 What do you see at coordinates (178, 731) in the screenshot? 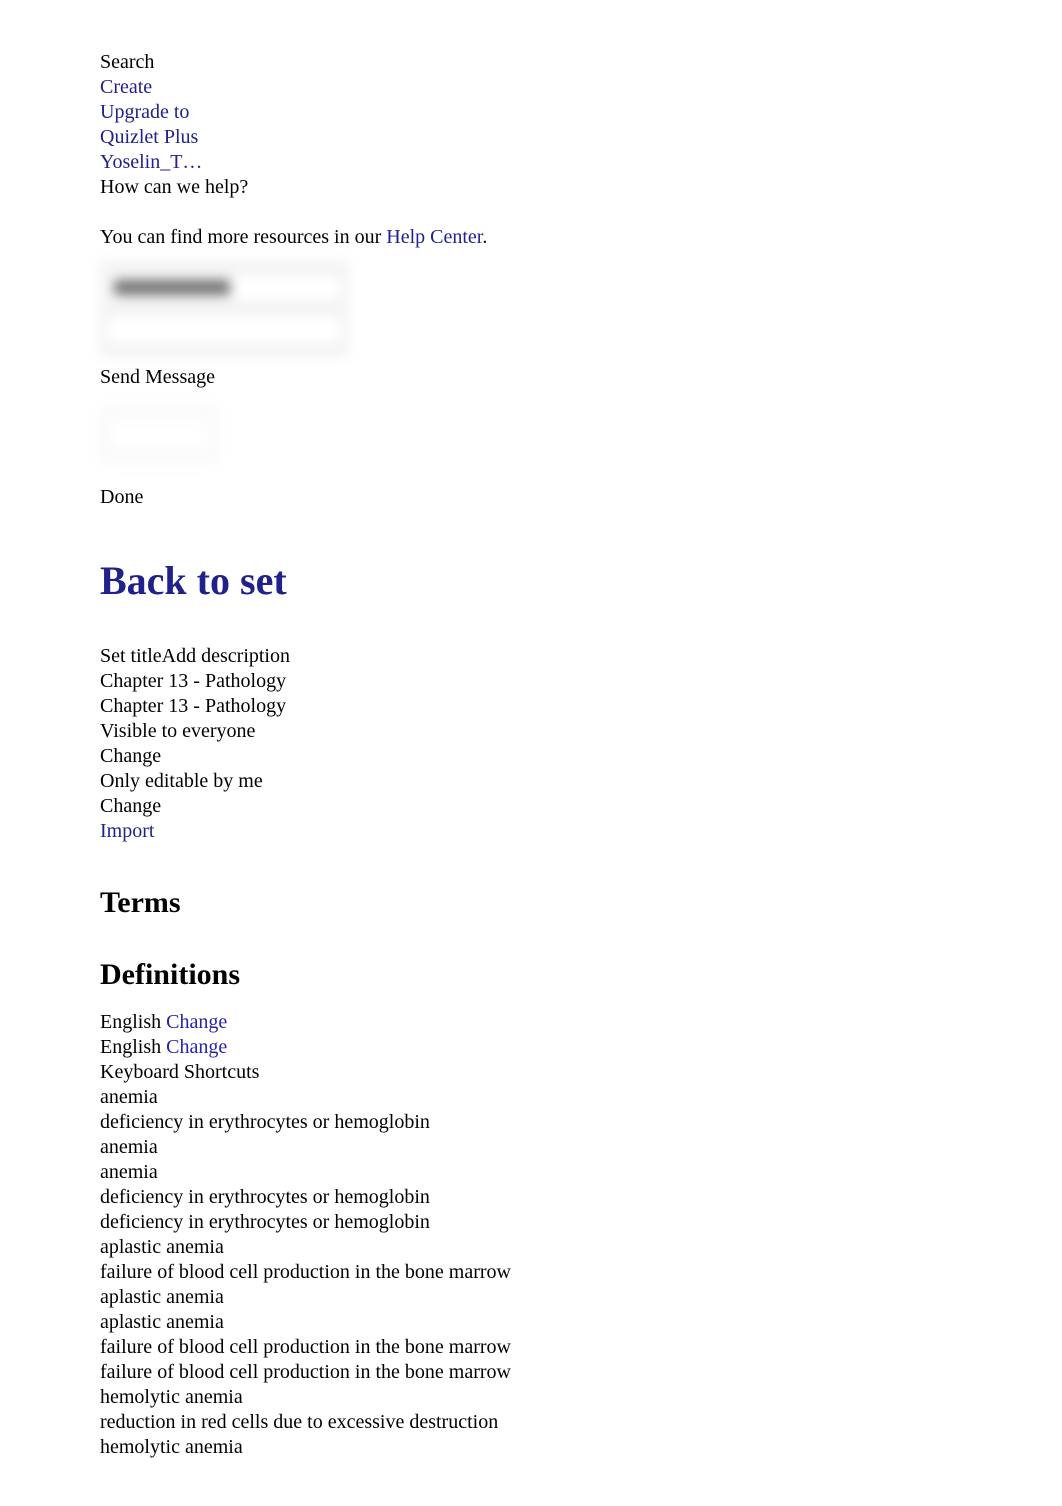
I see `visibility-value: Visible to everyone` at bounding box center [178, 731].